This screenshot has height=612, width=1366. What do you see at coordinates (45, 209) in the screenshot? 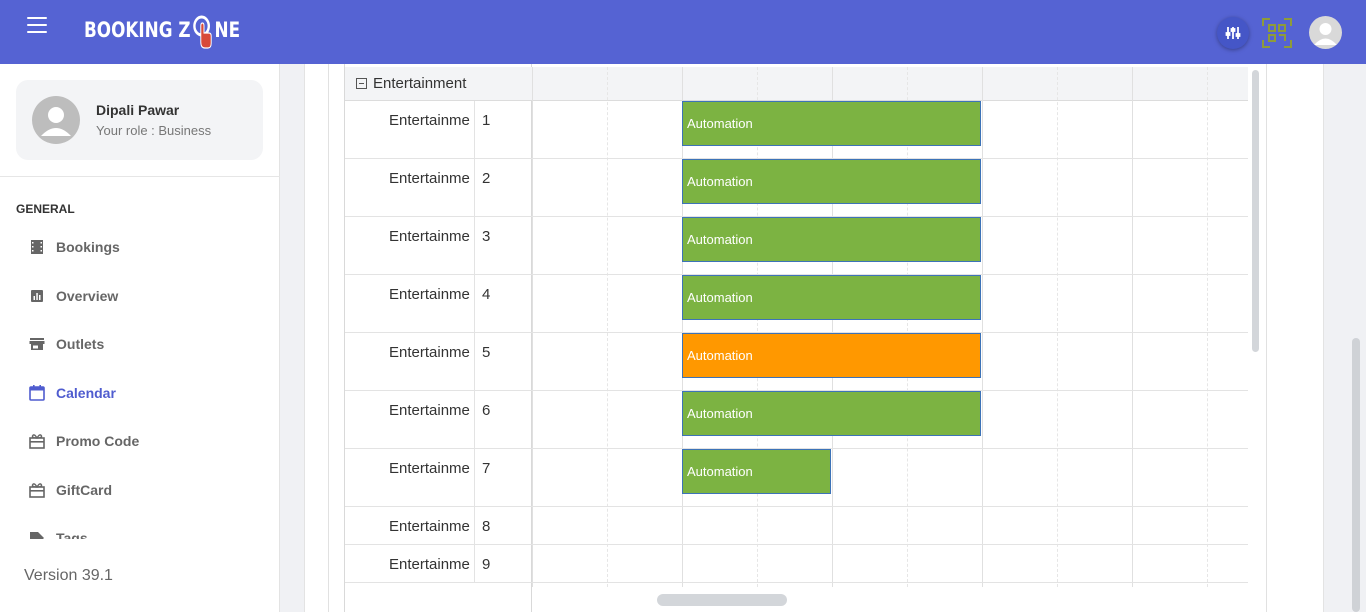
I see `section-heading: GENERAL` at bounding box center [45, 209].